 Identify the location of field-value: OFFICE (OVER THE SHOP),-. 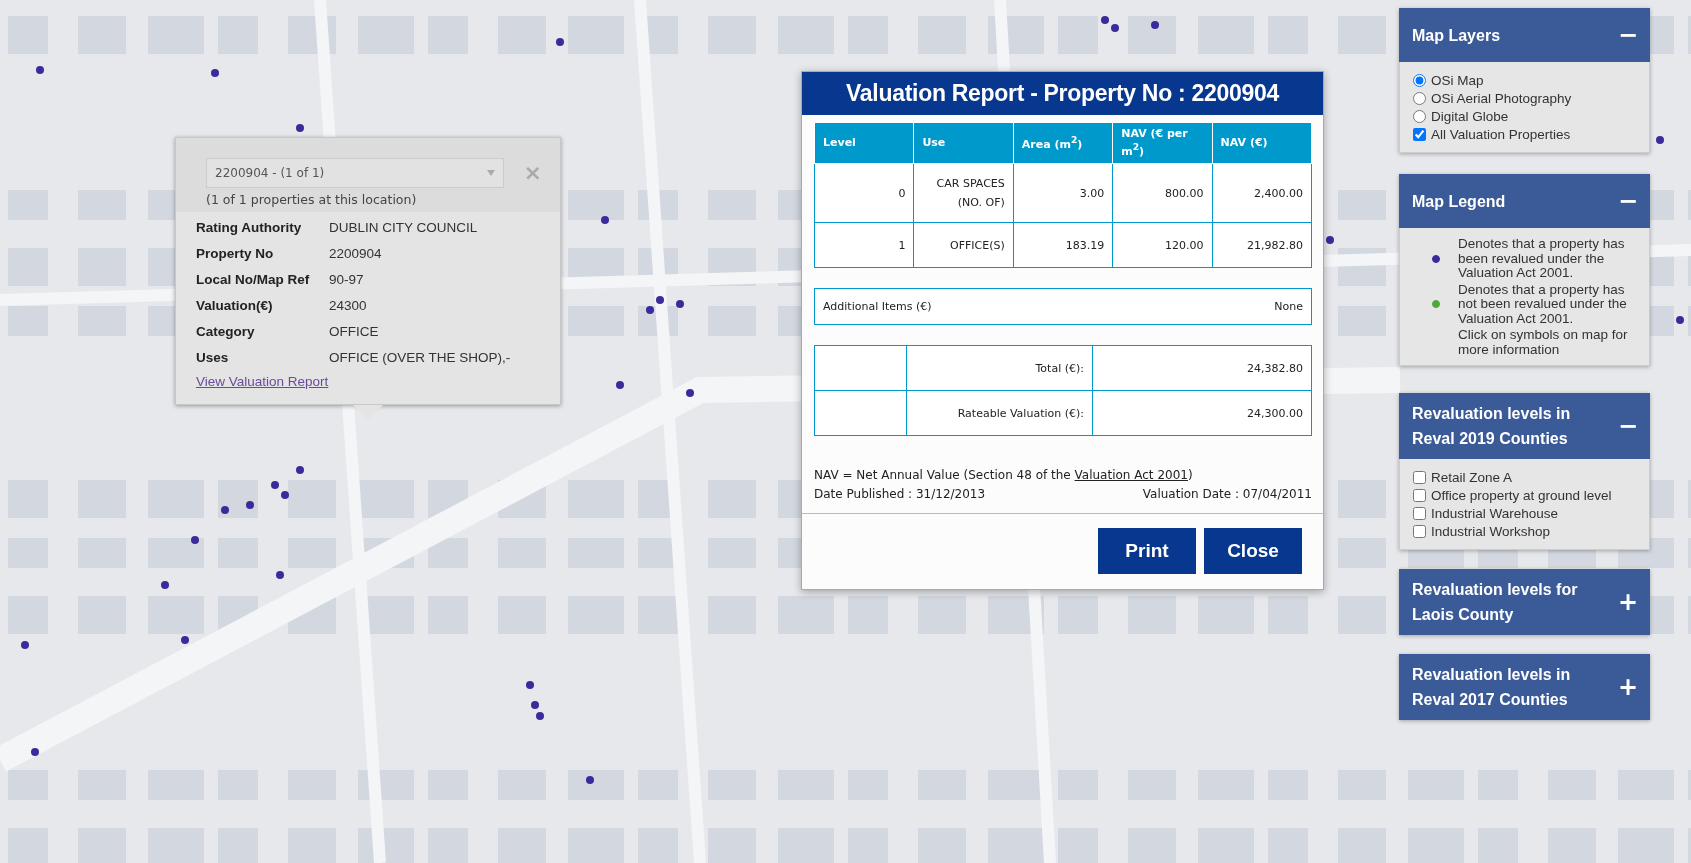
(420, 357).